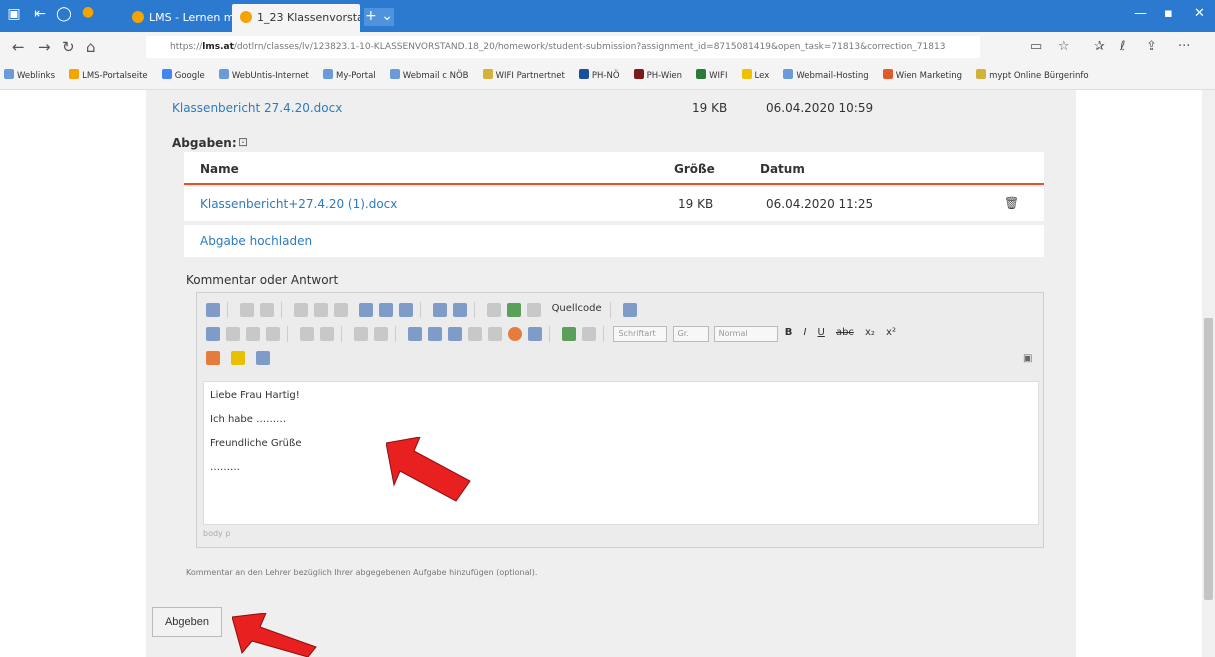 The width and height of the screenshot is (1215, 657). What do you see at coordinates (870, 332) in the screenshot?
I see `subscript-button: x₂` at bounding box center [870, 332].